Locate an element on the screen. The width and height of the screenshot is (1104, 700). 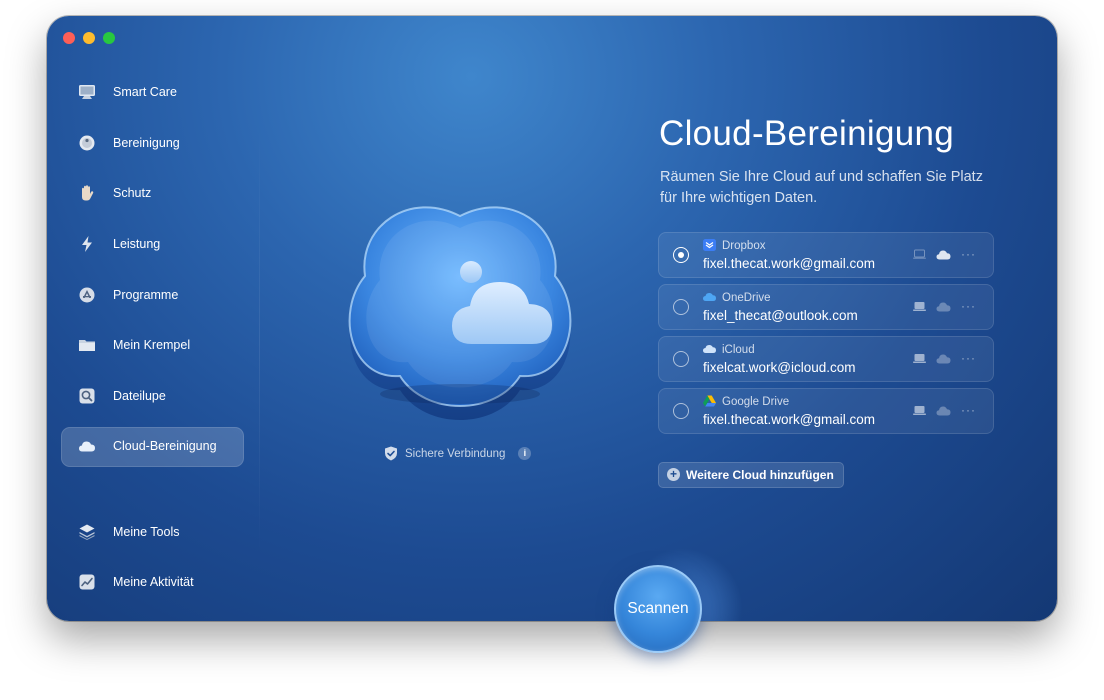
dropbox-icon is located at coordinates (709, 245).